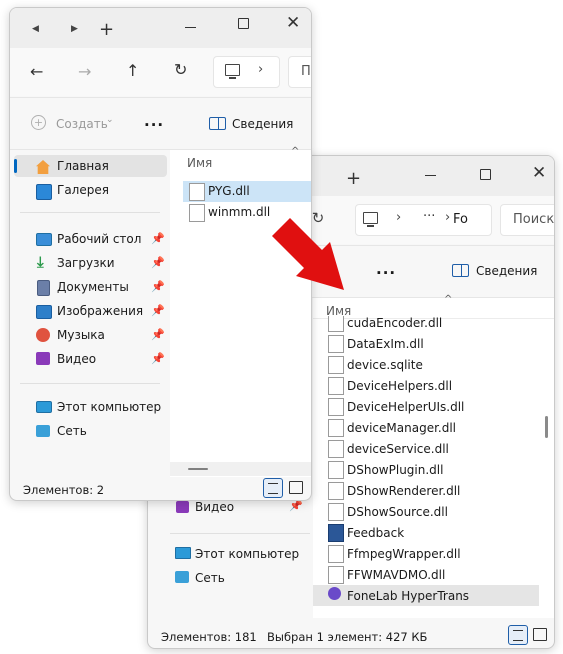 This screenshot has height=654, width=563. Describe the element at coordinates (199, 163) in the screenshot. I see `column-header-name: Имя` at that location.